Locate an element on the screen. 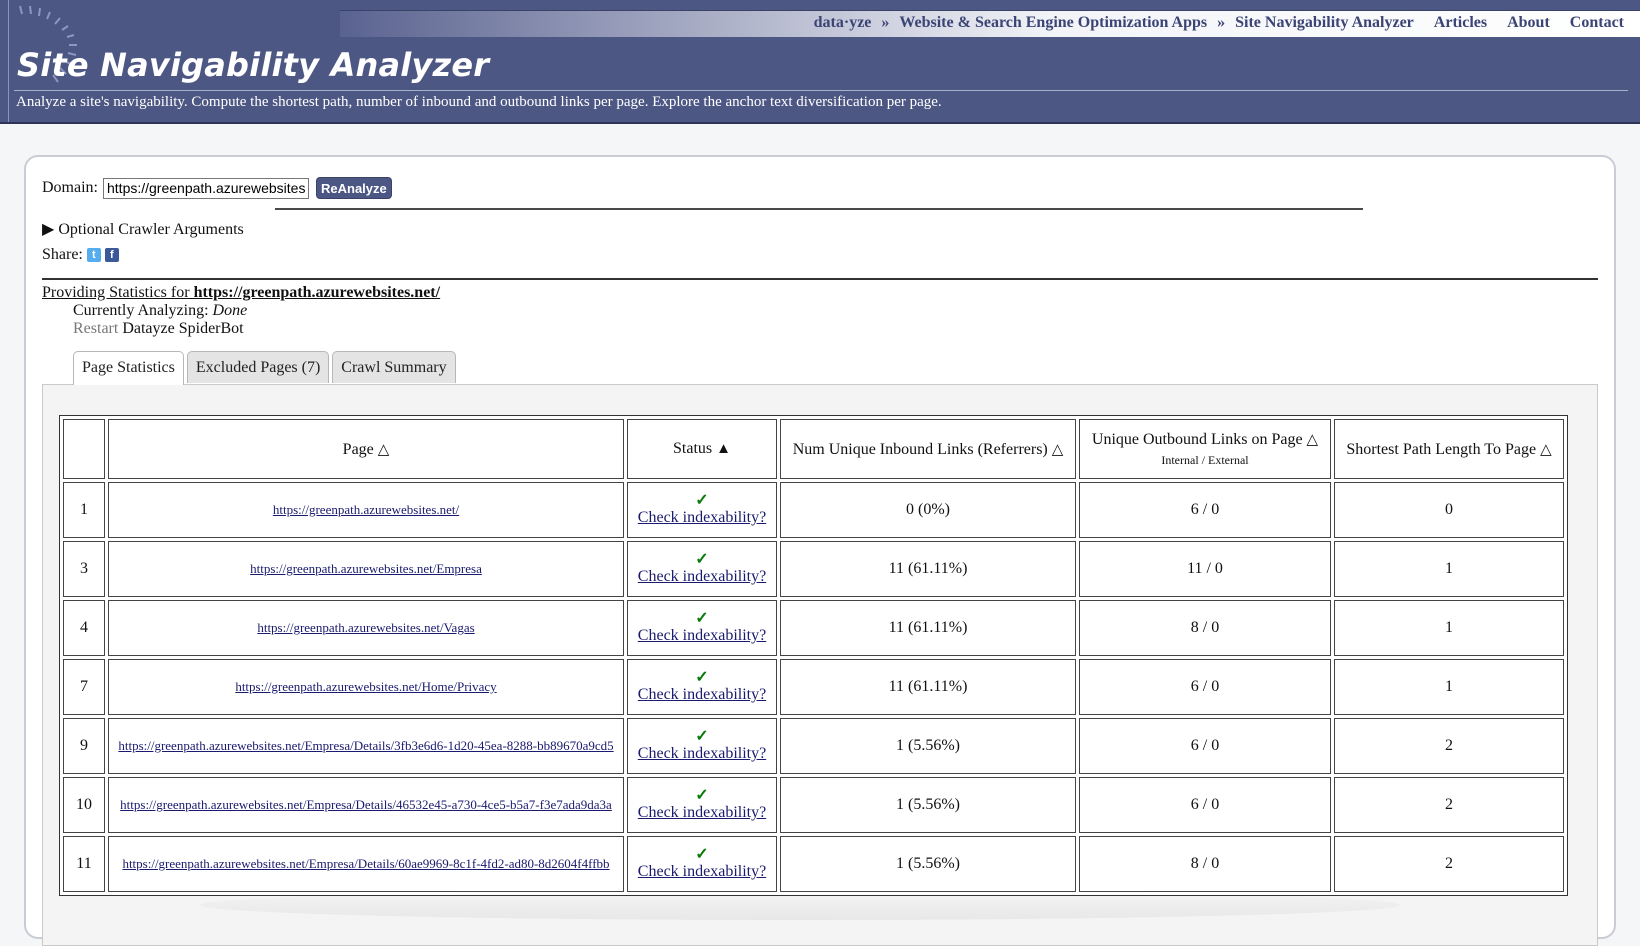 This screenshot has height=946, width=1640. page-link: https://greenpath.azurewebsites.net/ is located at coordinates (366, 509).